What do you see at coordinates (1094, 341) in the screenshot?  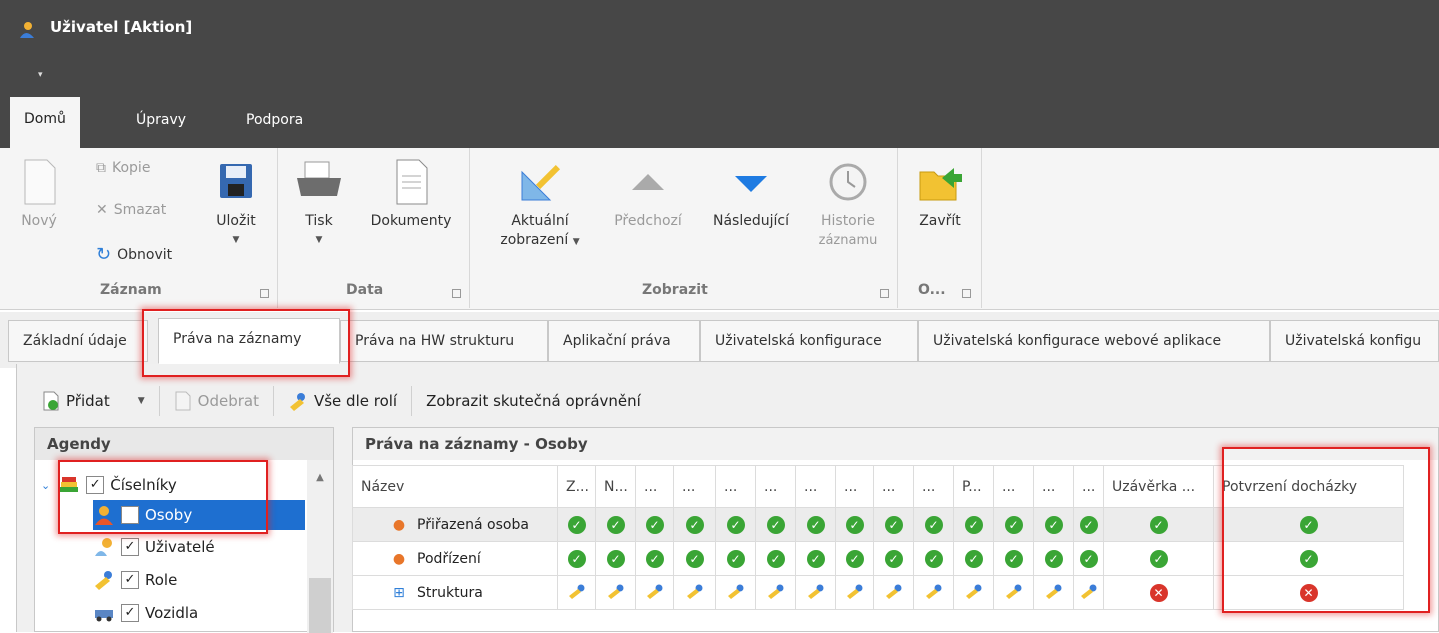 I see `tab-uzivatelska-konfigurace-web: Uživatelská konfigurace webové aplikace` at bounding box center [1094, 341].